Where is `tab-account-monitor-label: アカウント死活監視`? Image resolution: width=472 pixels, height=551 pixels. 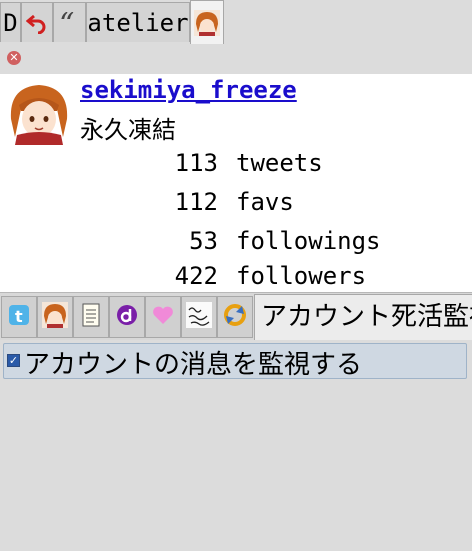
tab-account-monitor-label: アカウント死活監視 is located at coordinates (366, 317).